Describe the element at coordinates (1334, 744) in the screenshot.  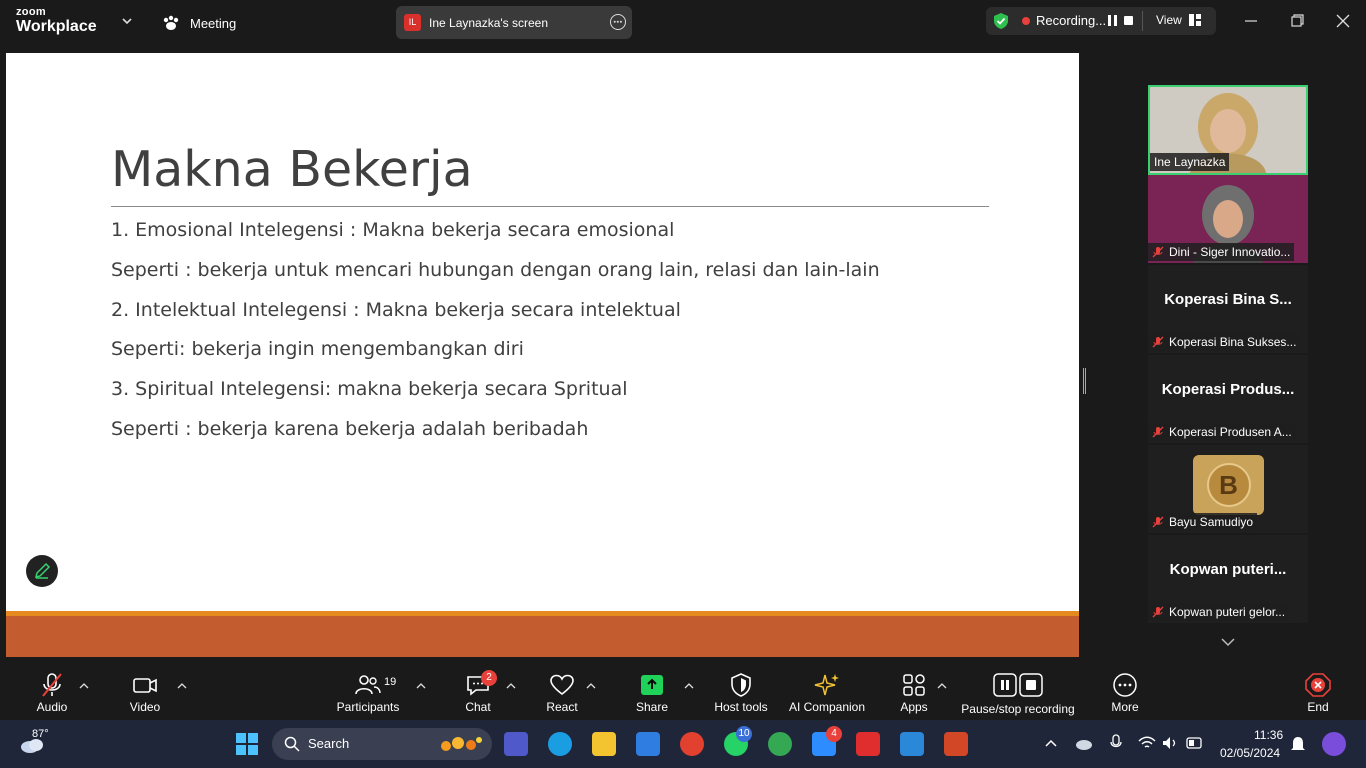
I see `copilot-icon` at that location.